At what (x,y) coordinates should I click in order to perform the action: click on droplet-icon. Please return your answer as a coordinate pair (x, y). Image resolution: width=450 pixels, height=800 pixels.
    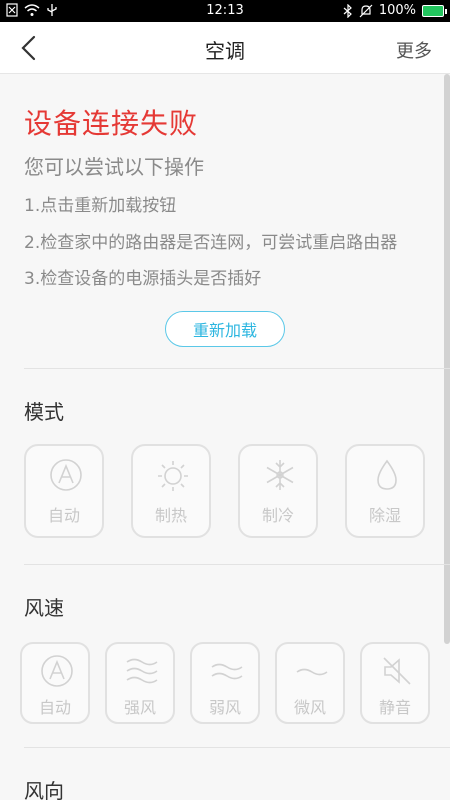
    Looking at the image, I should click on (387, 474).